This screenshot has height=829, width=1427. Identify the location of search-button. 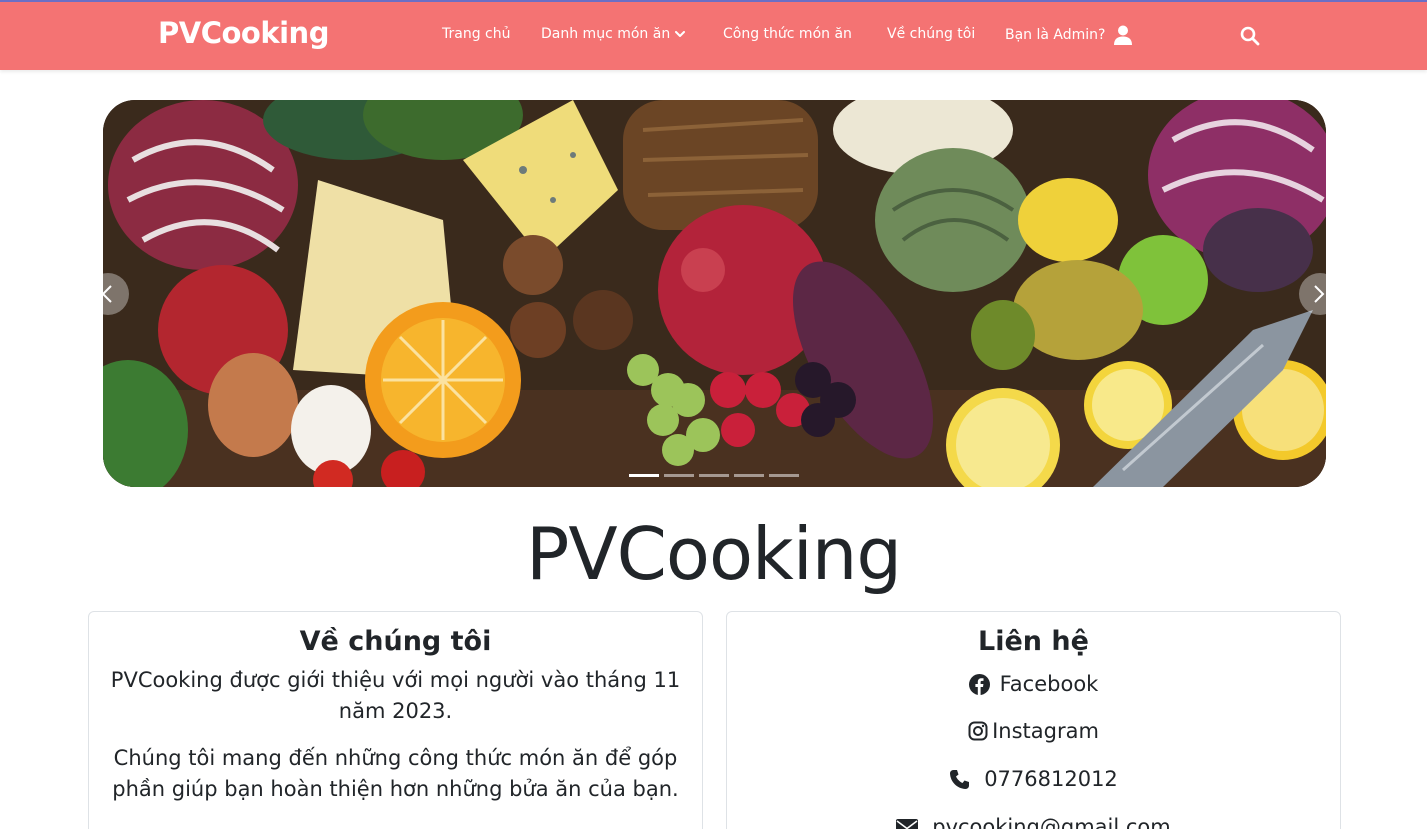
(1250, 36).